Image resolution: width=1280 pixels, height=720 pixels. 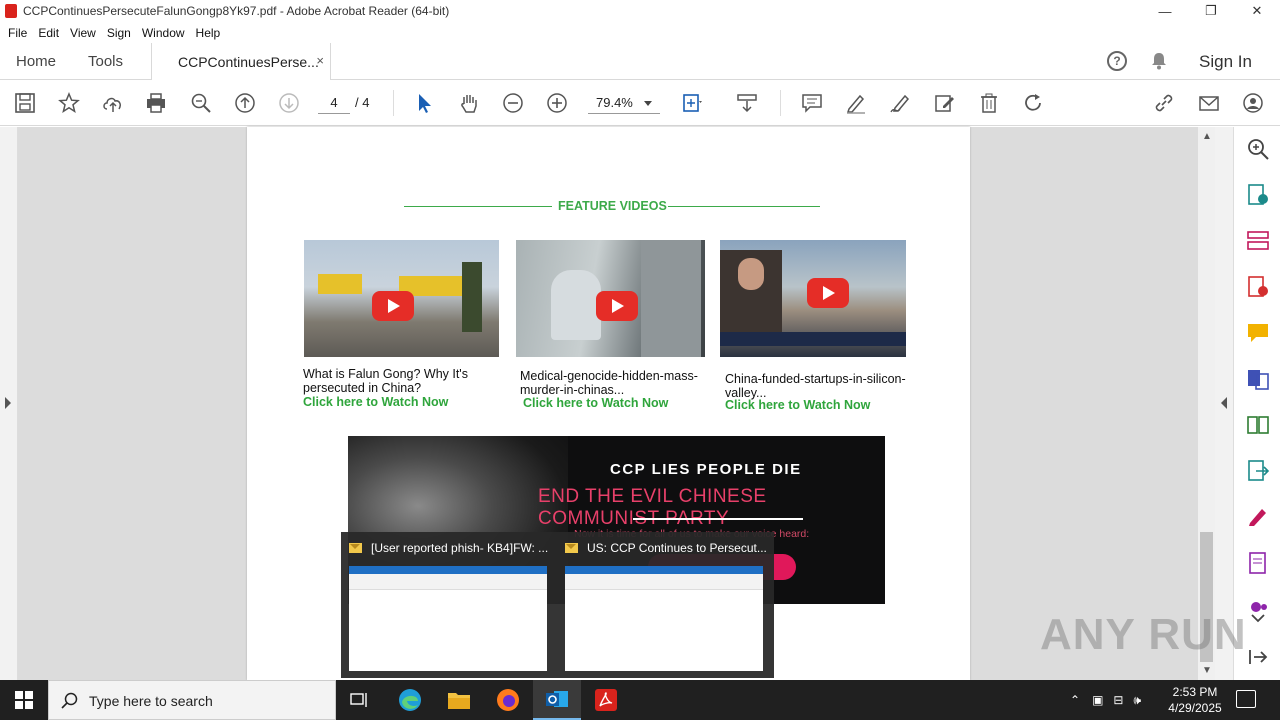 I want to click on help-icon: ?, so click(x=1117, y=61).